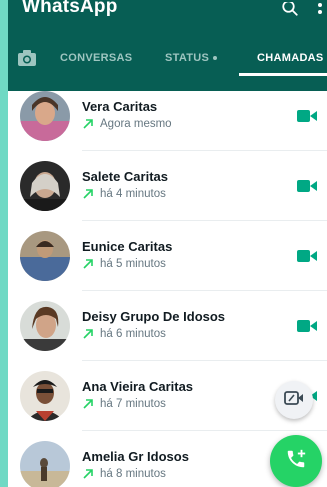 The image size is (327, 487). I want to click on tab-conversas: CONVERSAS, so click(96, 58).